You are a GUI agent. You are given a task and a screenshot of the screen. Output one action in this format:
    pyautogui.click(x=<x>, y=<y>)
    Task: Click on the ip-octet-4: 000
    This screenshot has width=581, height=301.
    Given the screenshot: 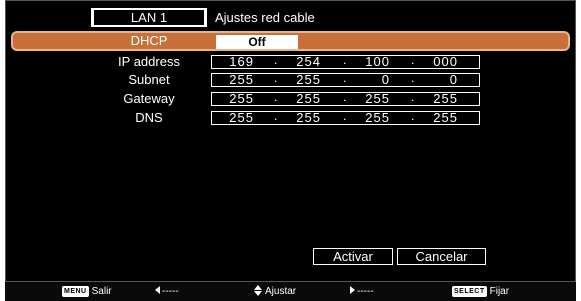 What is the action you would take?
    pyautogui.click(x=437, y=62)
    